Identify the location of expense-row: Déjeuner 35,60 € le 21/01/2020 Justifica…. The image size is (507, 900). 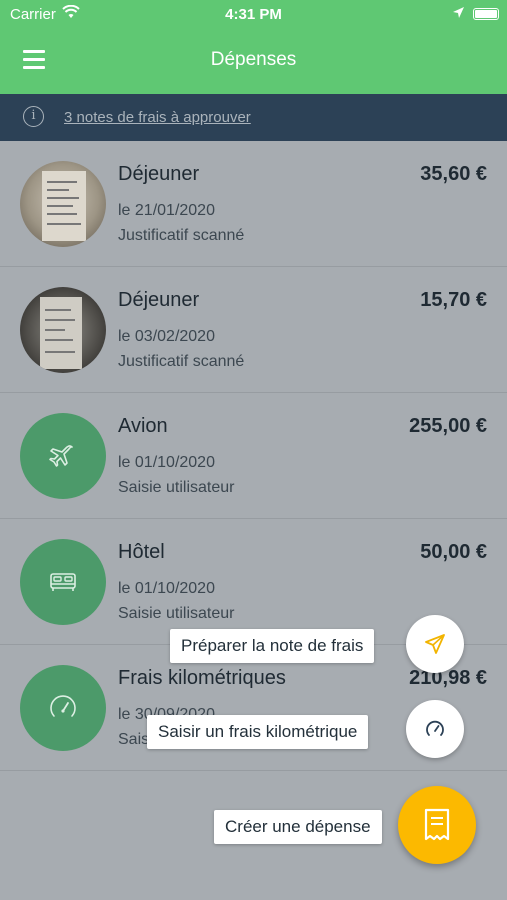
(253, 204).